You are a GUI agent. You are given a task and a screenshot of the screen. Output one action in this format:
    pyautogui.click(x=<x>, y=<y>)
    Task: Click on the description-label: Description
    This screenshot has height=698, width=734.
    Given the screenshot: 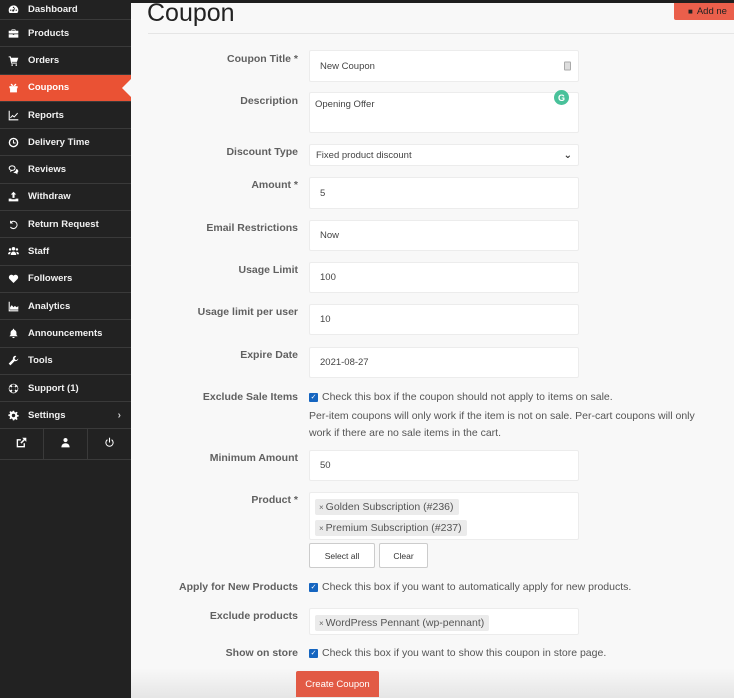 What is the action you would take?
    pyautogui.click(x=269, y=101)
    